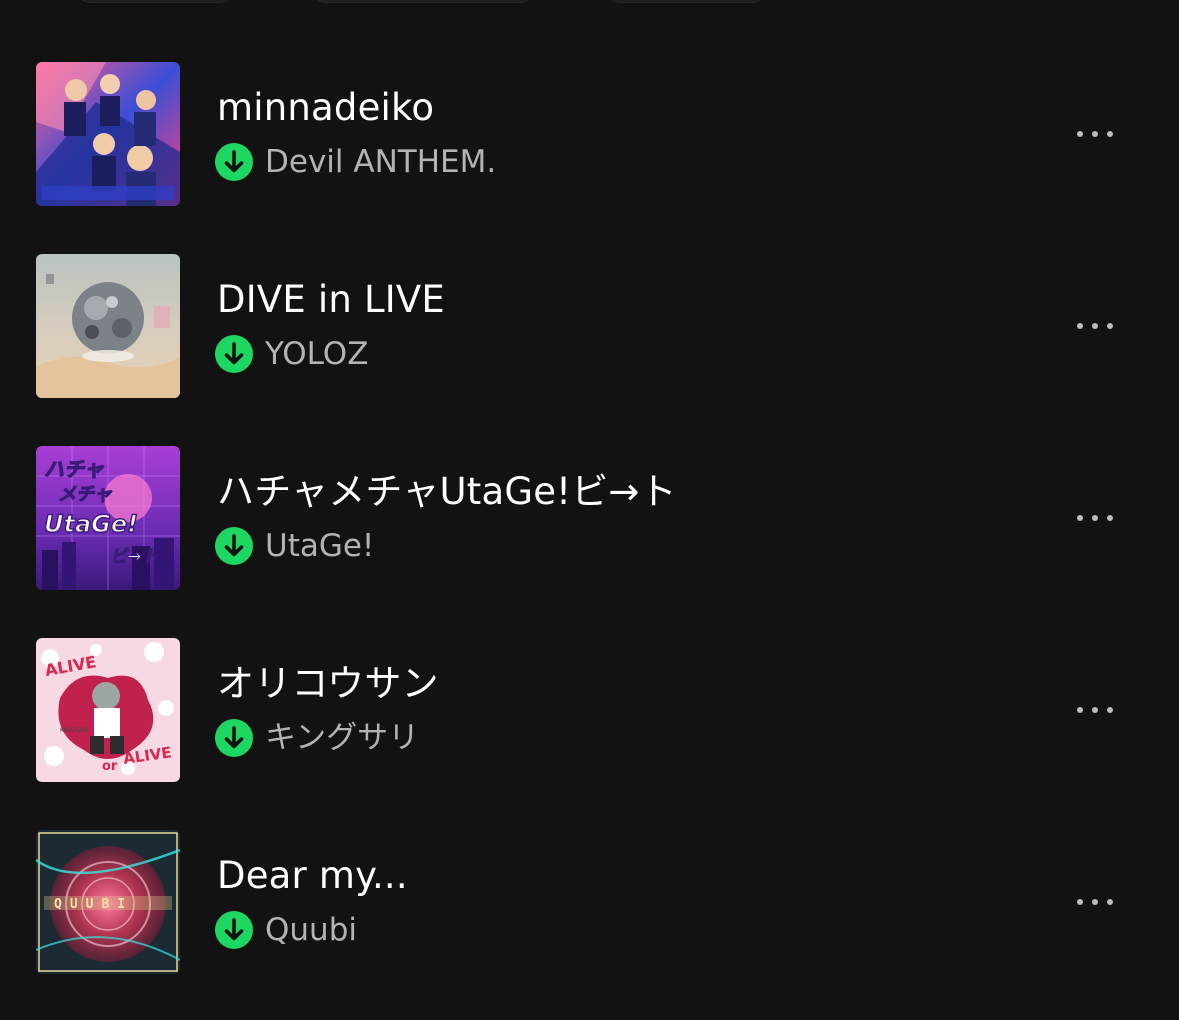 The width and height of the screenshot is (1179, 1020). Describe the element at coordinates (134, 557) in the screenshot. I see `cover-text: ビ→ト` at that location.